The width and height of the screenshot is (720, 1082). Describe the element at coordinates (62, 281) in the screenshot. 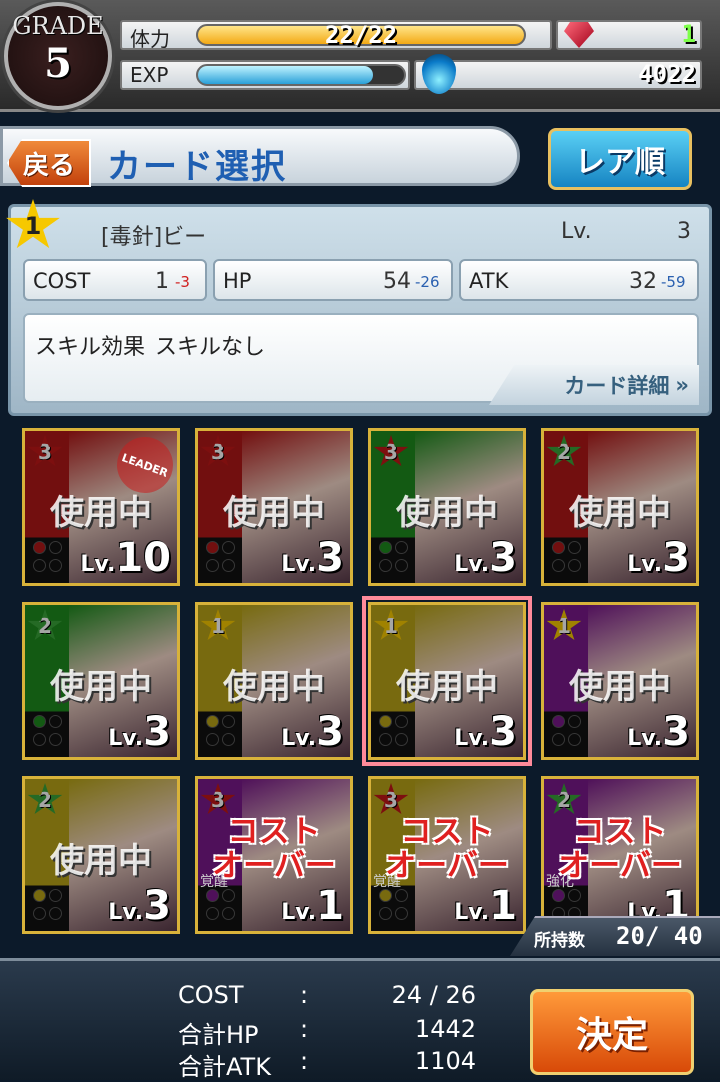

I see `cost-label: COST` at that location.